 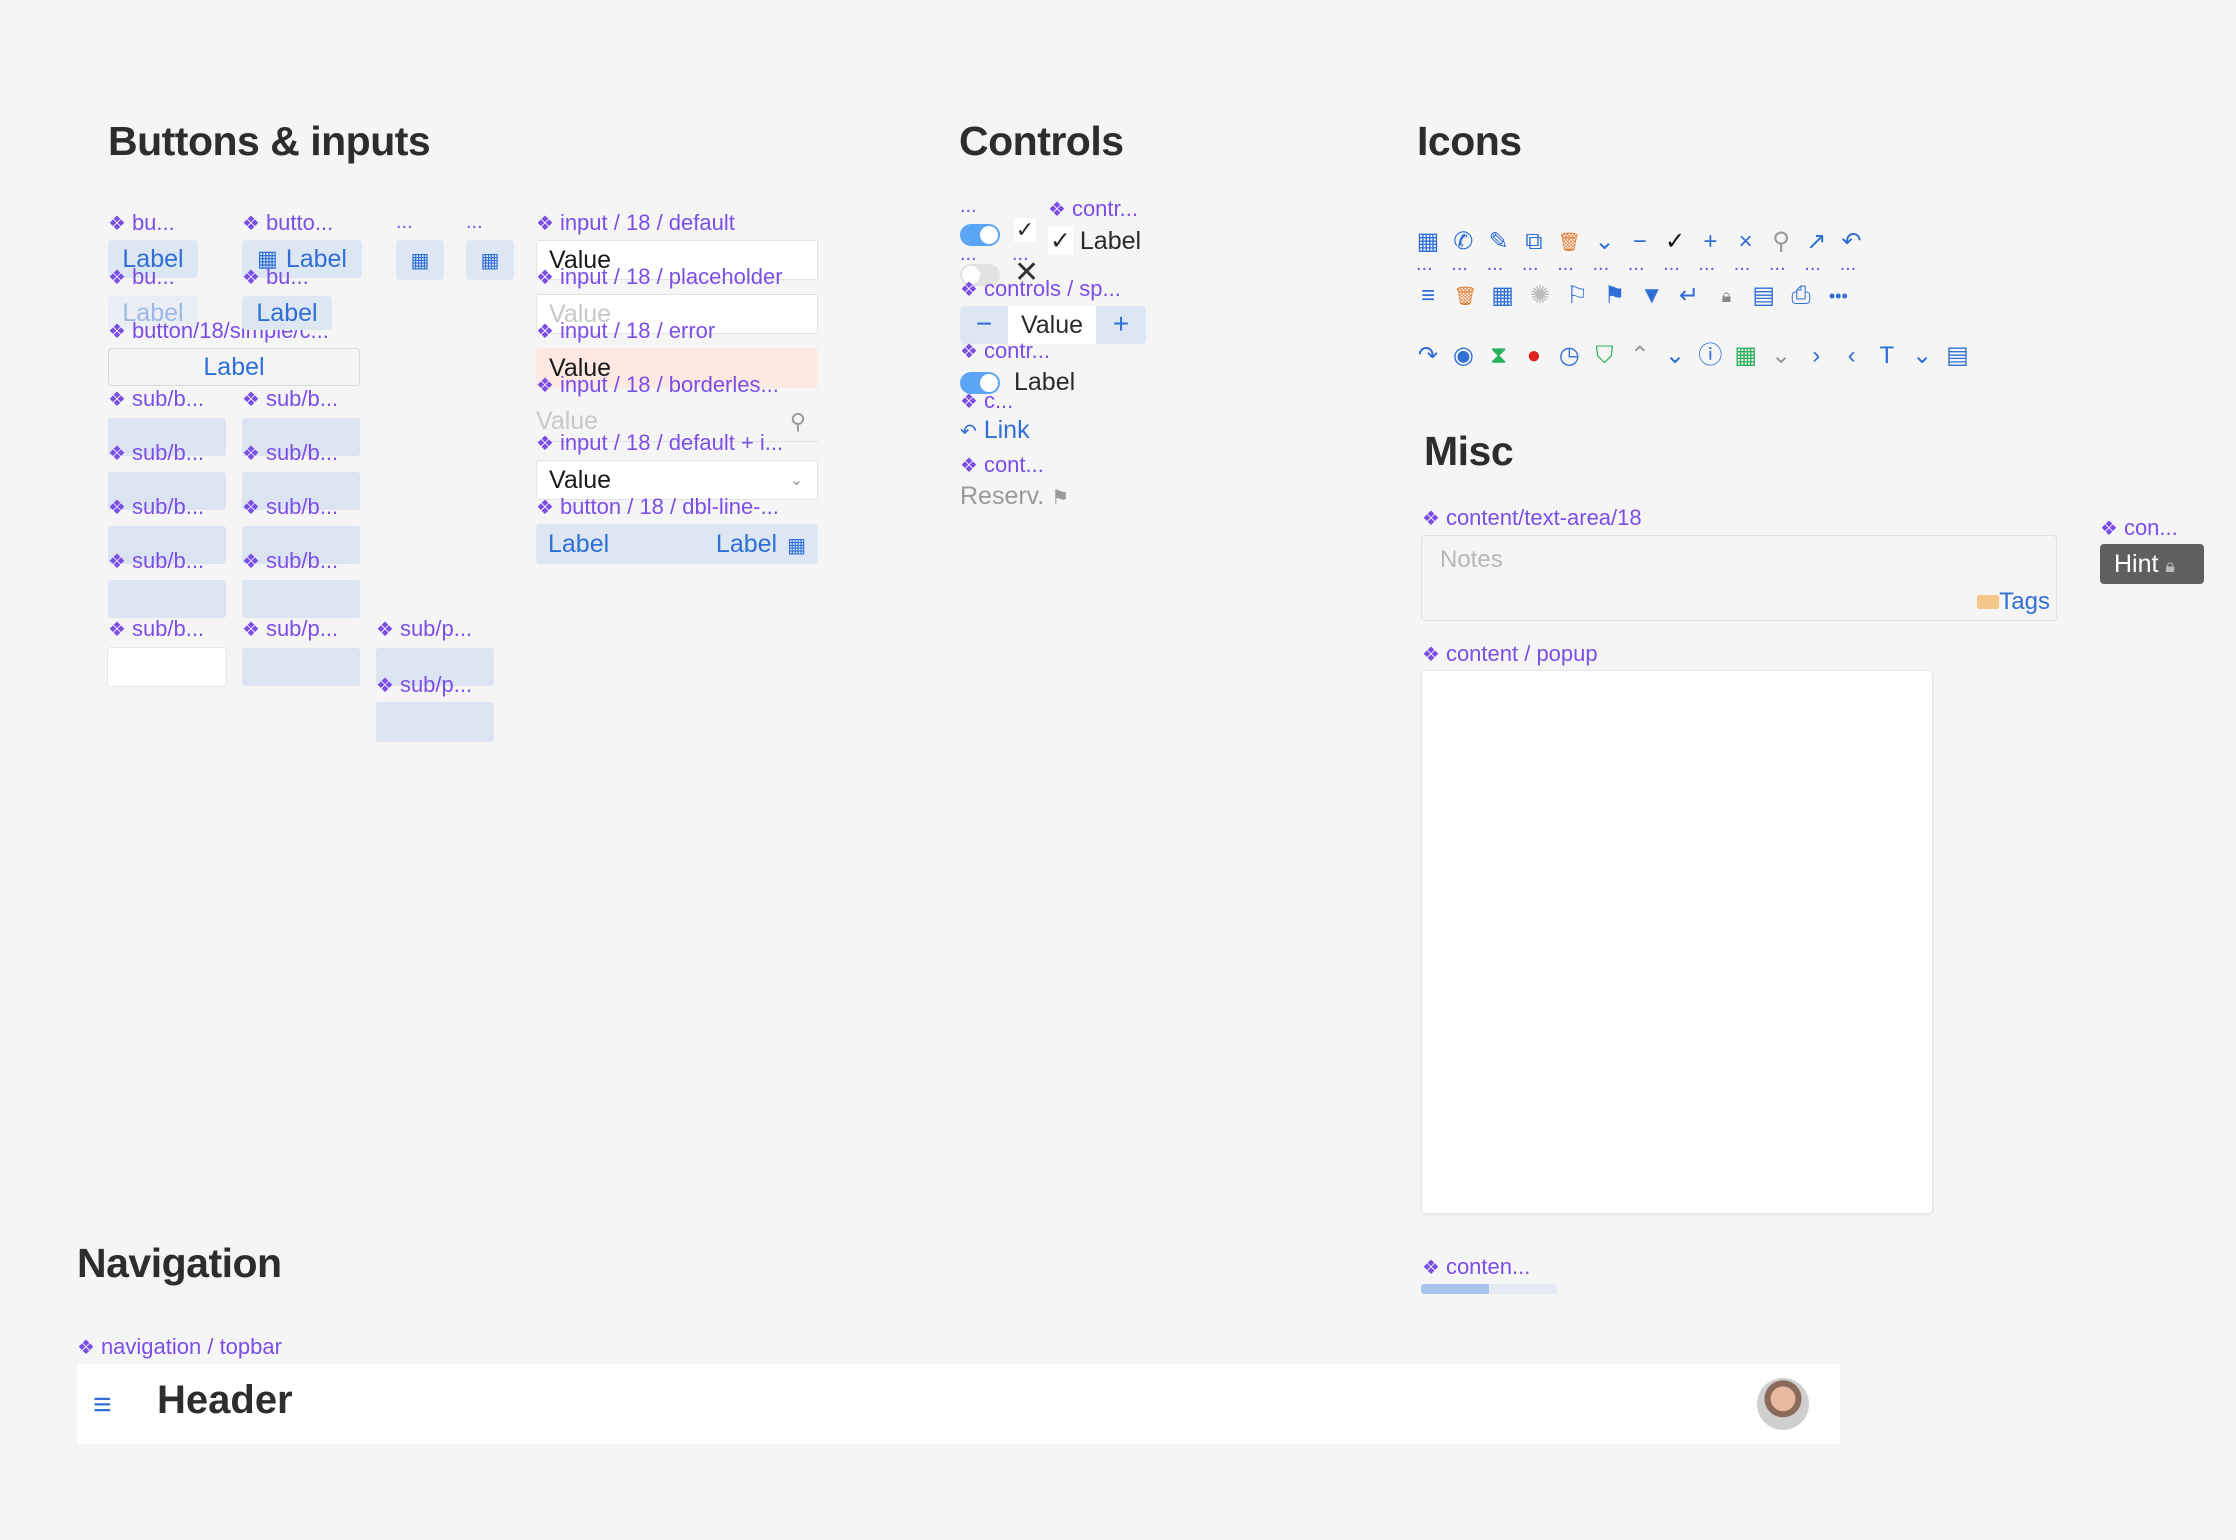 I want to click on return-icon: ↵, so click(x=1689, y=296).